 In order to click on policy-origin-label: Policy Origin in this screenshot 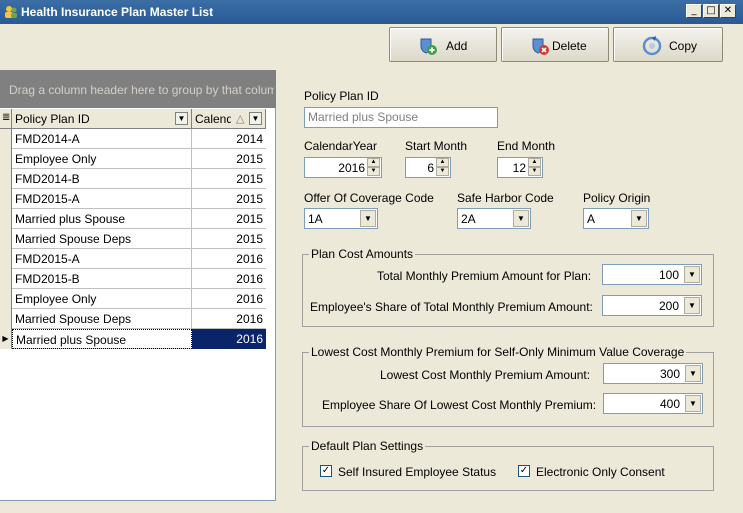, I will do `click(617, 198)`.